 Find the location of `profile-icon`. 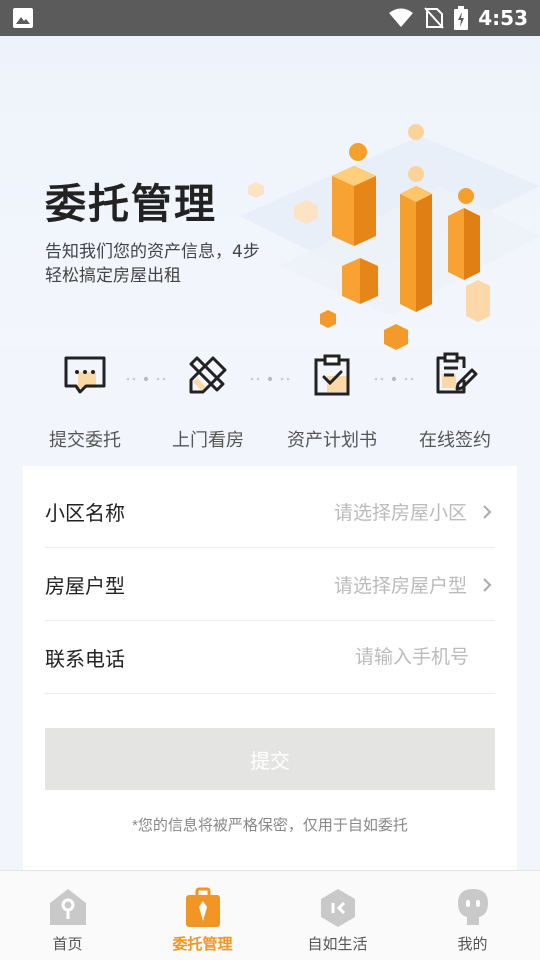

profile-icon is located at coordinates (472, 907).